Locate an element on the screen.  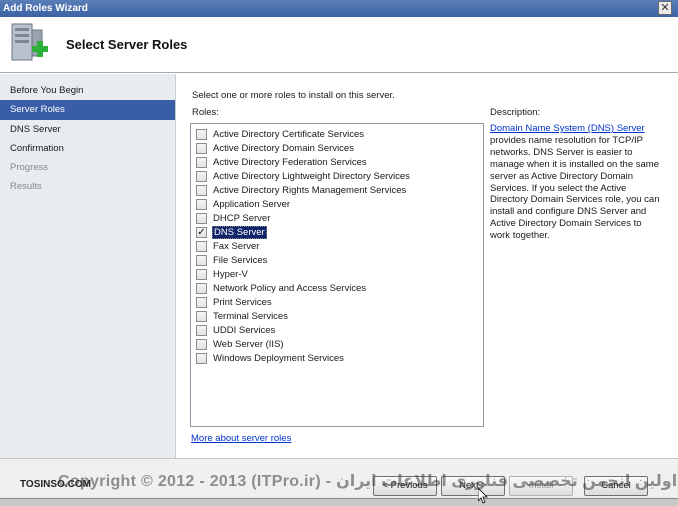
role-item: File Services is located at coordinates (232, 260).